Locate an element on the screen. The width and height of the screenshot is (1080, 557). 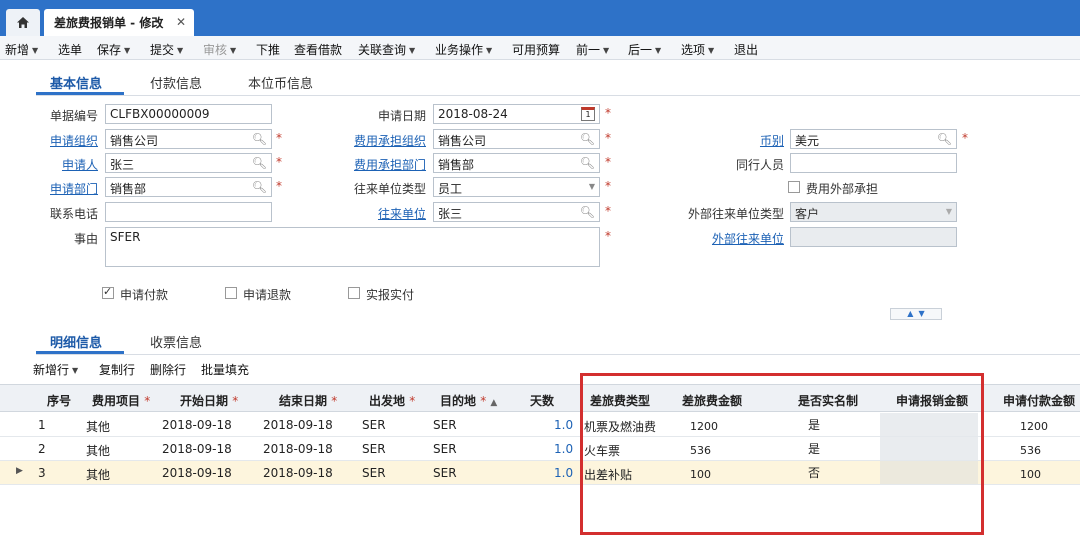
collapse-expand-button: ▲ ▼ is located at coordinates (916, 314).